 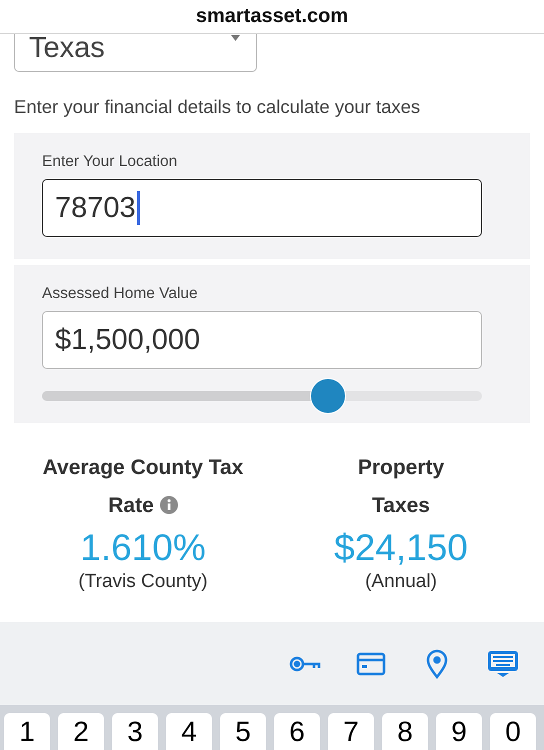 I want to click on value-slider, so click(x=262, y=396).